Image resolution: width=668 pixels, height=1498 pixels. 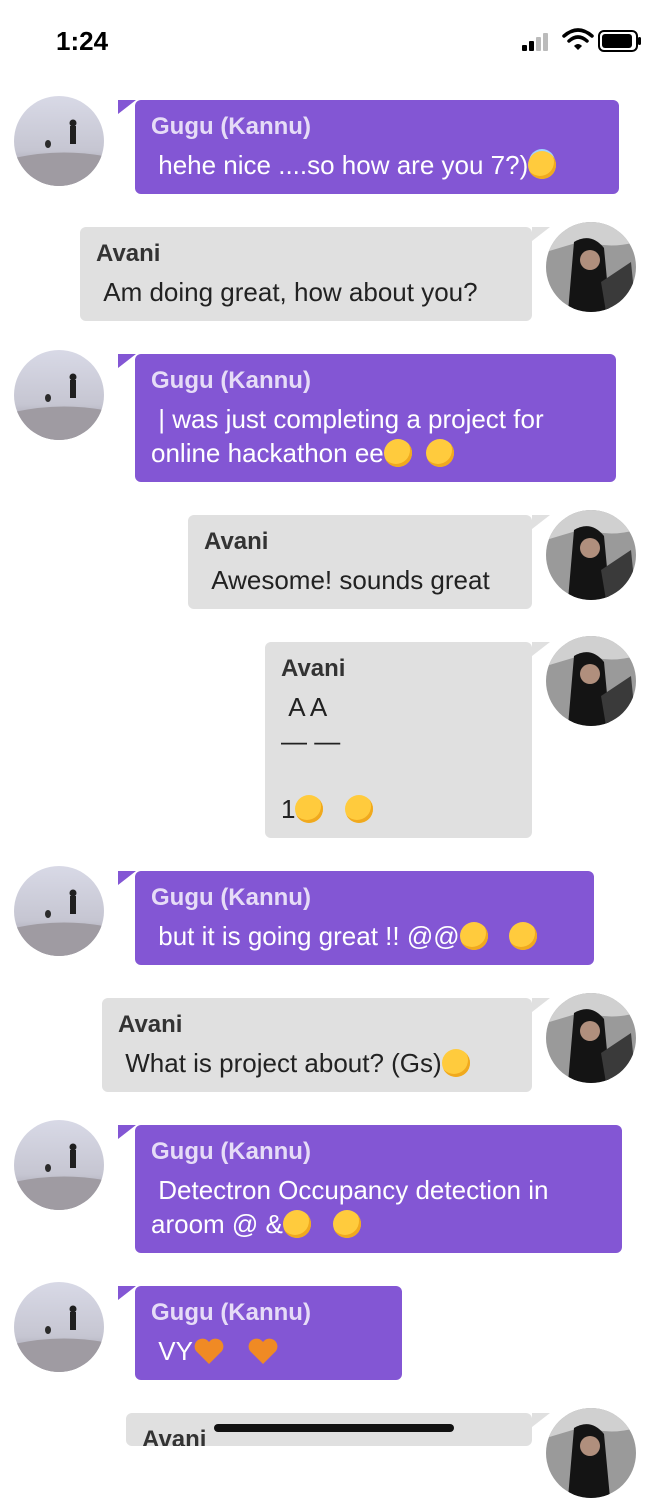 What do you see at coordinates (317, 1063) in the screenshot?
I see `message-text: What is project about? (Gs)` at bounding box center [317, 1063].